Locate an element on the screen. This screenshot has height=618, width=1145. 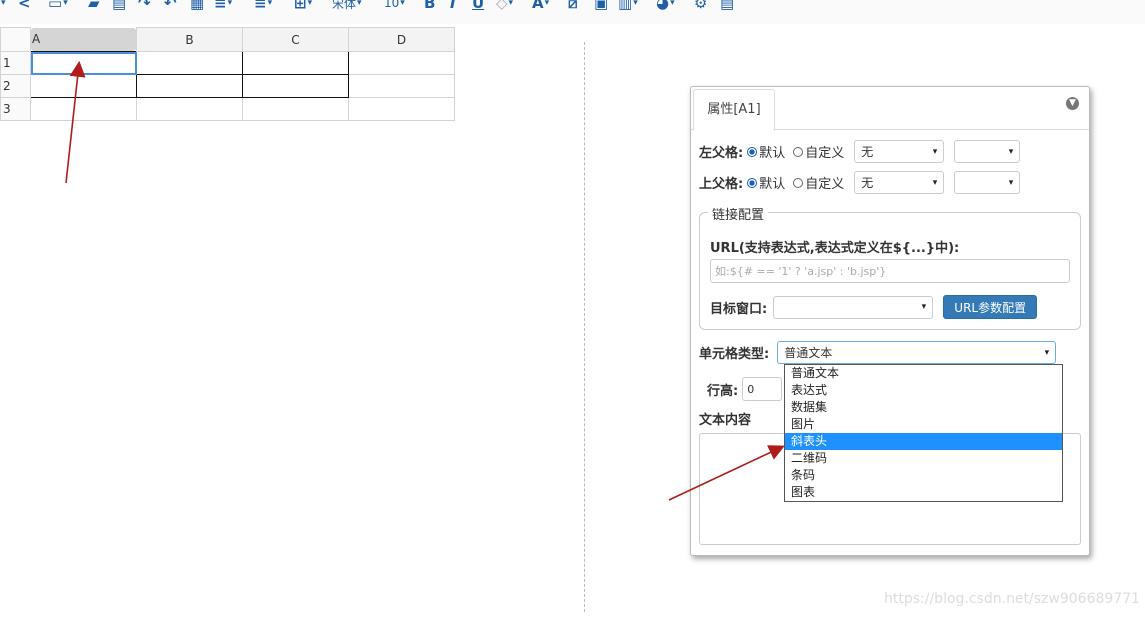
watermark: https://blog.csdn.net/szw906689771 is located at coordinates (1012, 599).